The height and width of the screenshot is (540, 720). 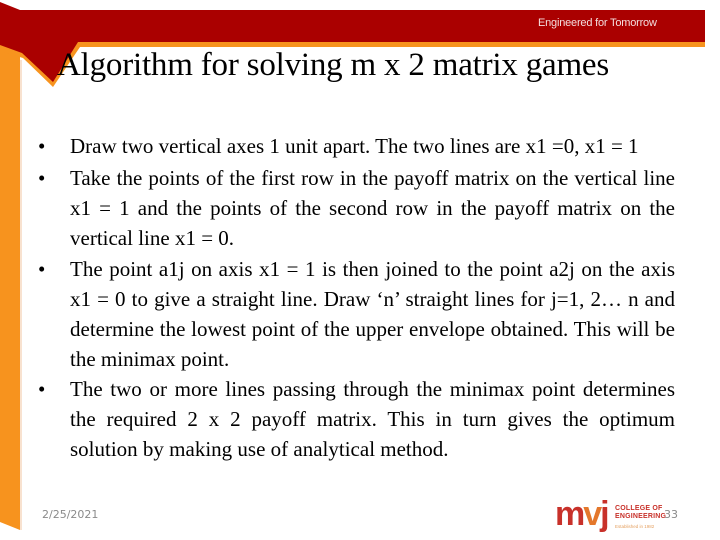 I want to click on logo-established: Established in 1982, so click(x=635, y=526).